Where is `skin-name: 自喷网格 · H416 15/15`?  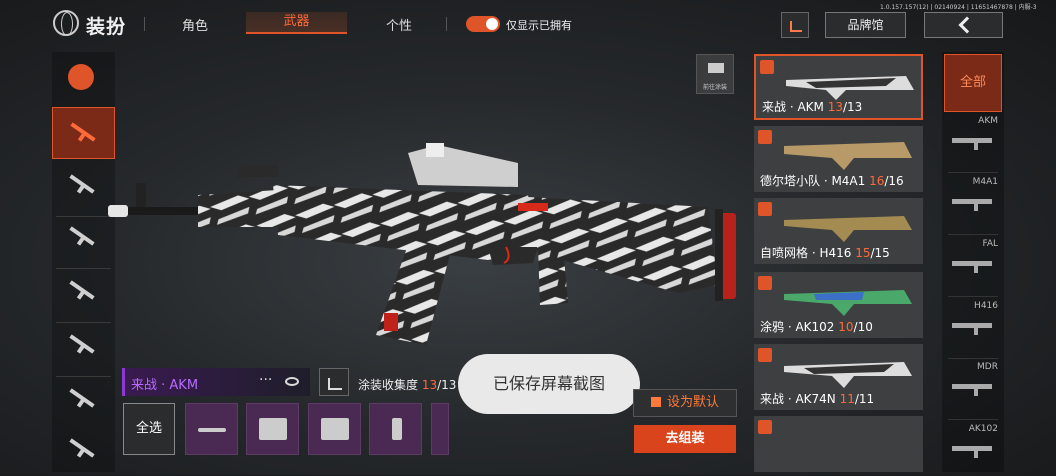 skin-name: 自喷网格 · H416 15/15 is located at coordinates (825, 252).